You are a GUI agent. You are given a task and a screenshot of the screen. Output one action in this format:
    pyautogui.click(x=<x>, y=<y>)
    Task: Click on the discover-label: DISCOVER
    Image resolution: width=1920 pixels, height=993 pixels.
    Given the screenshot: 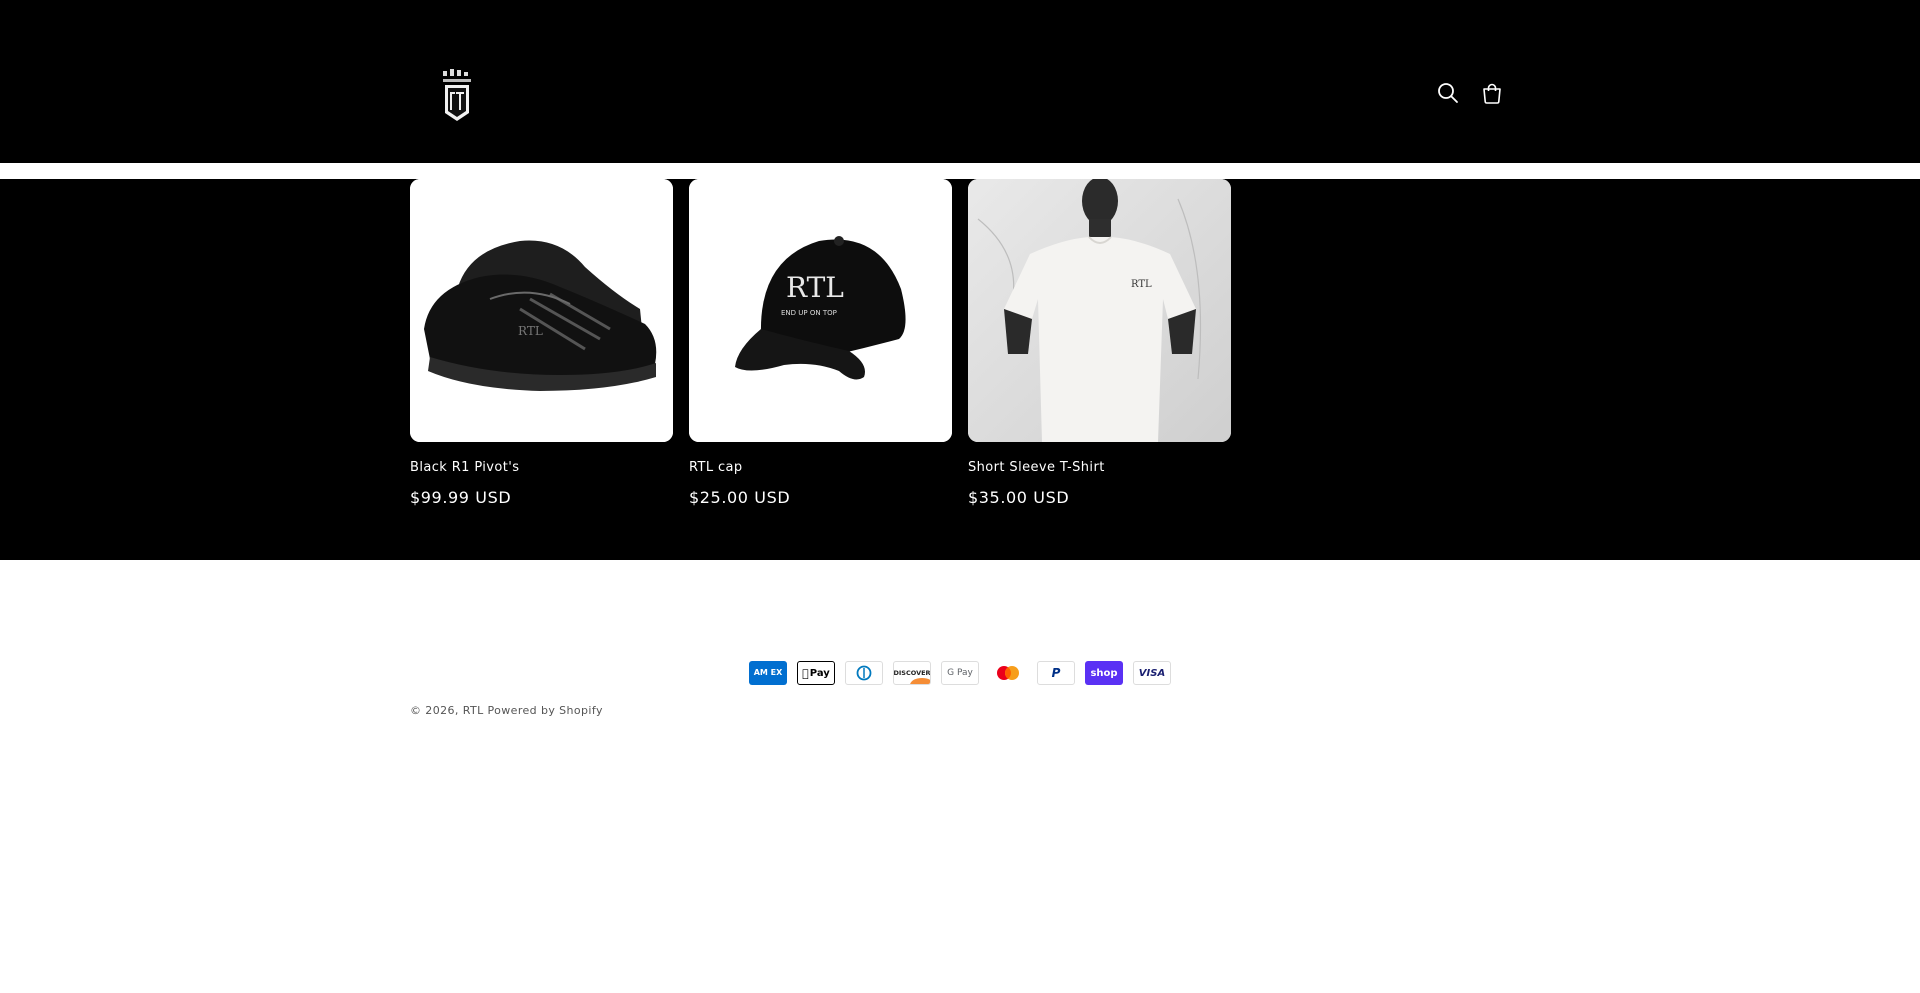 What is the action you would take?
    pyautogui.click(x=912, y=673)
    